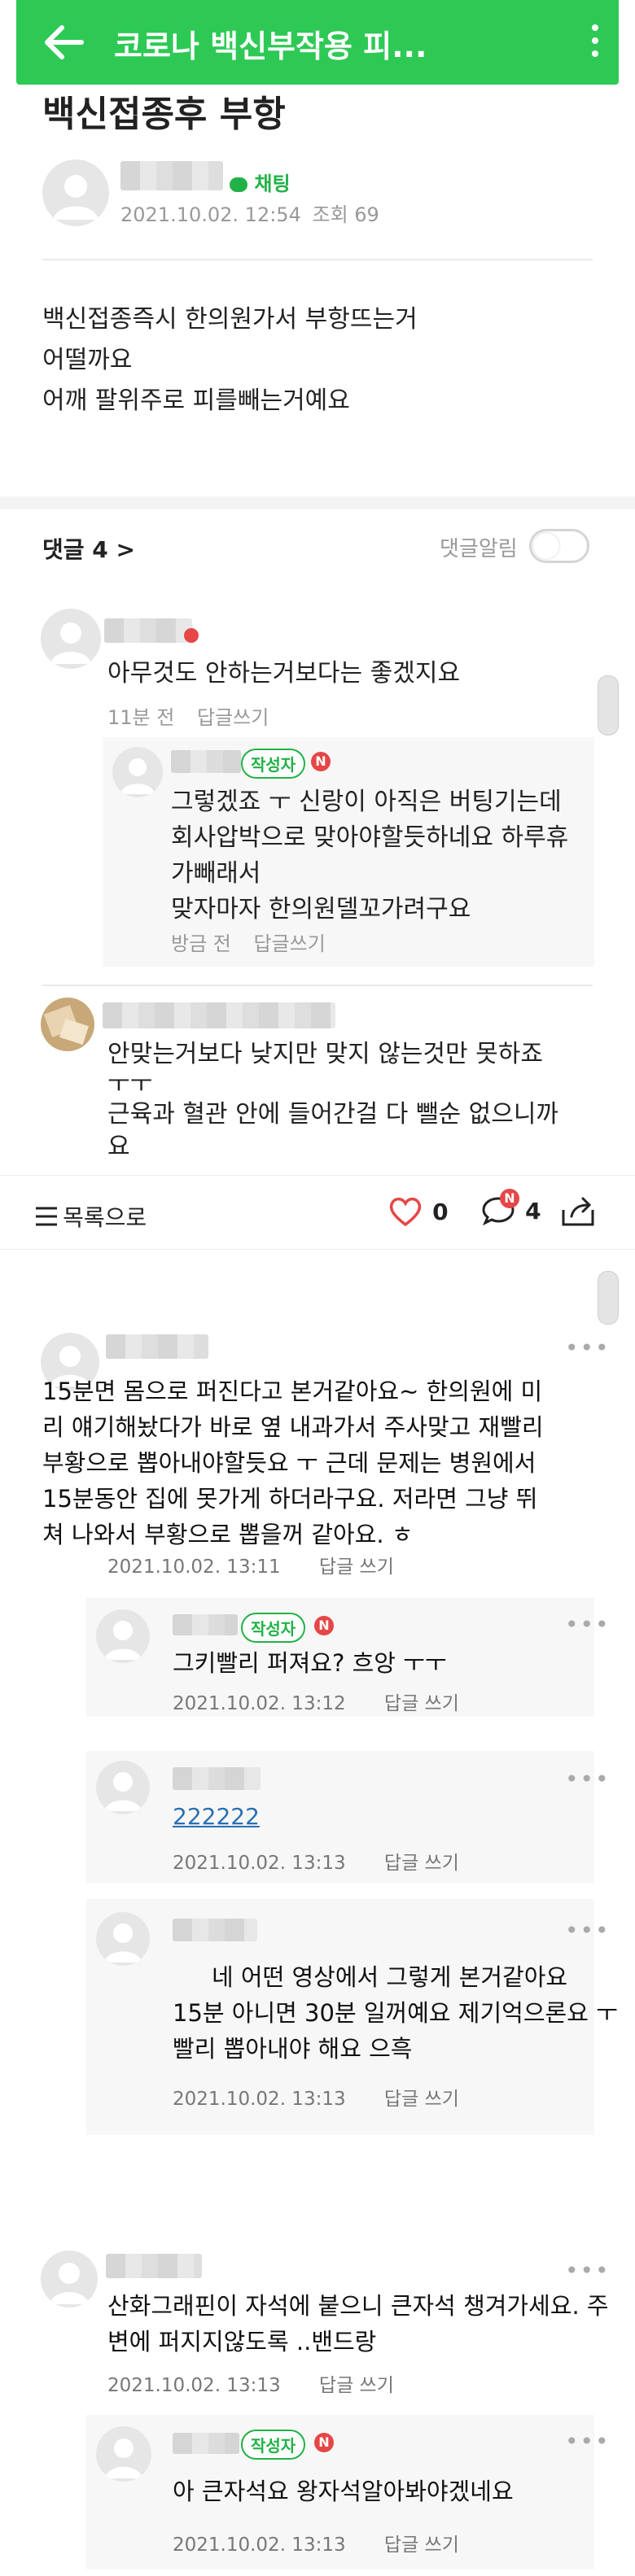 Image resolution: width=635 pixels, height=2576 pixels. Describe the element at coordinates (141, 717) in the screenshot. I see `comment-time: 11분 전` at that location.